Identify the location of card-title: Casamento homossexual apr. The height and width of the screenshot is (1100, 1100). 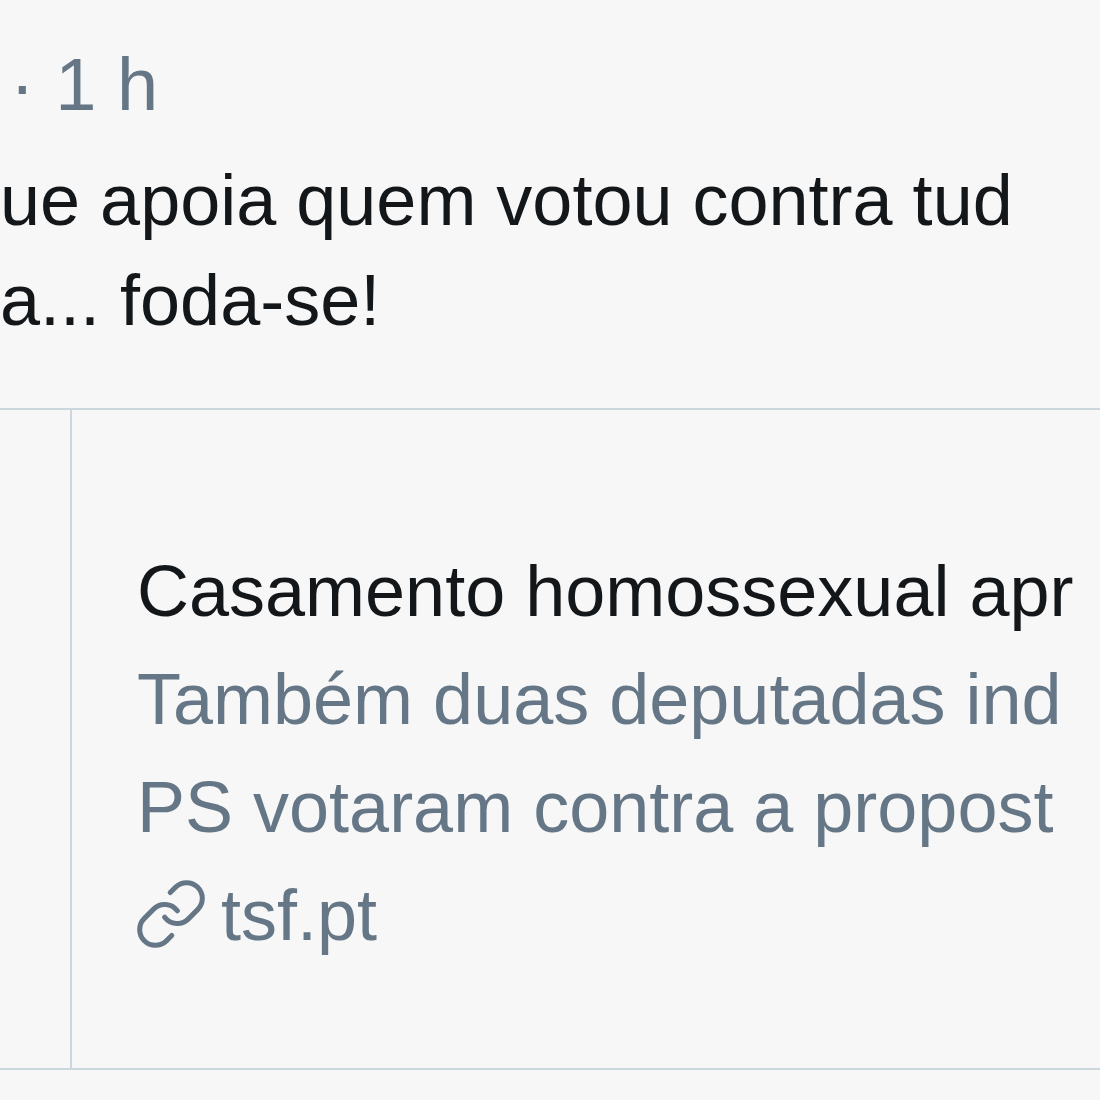
(605, 591).